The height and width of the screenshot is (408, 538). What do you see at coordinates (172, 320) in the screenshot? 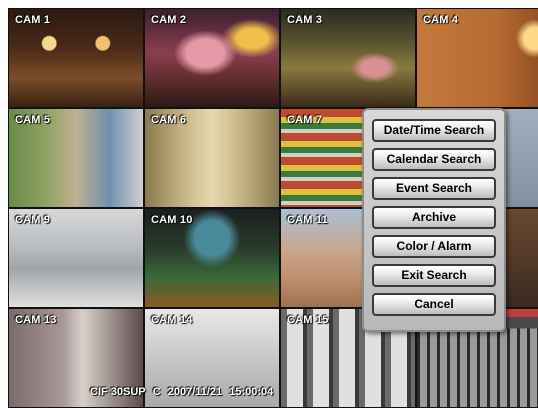
I see `camera-label: CAM 14` at bounding box center [172, 320].